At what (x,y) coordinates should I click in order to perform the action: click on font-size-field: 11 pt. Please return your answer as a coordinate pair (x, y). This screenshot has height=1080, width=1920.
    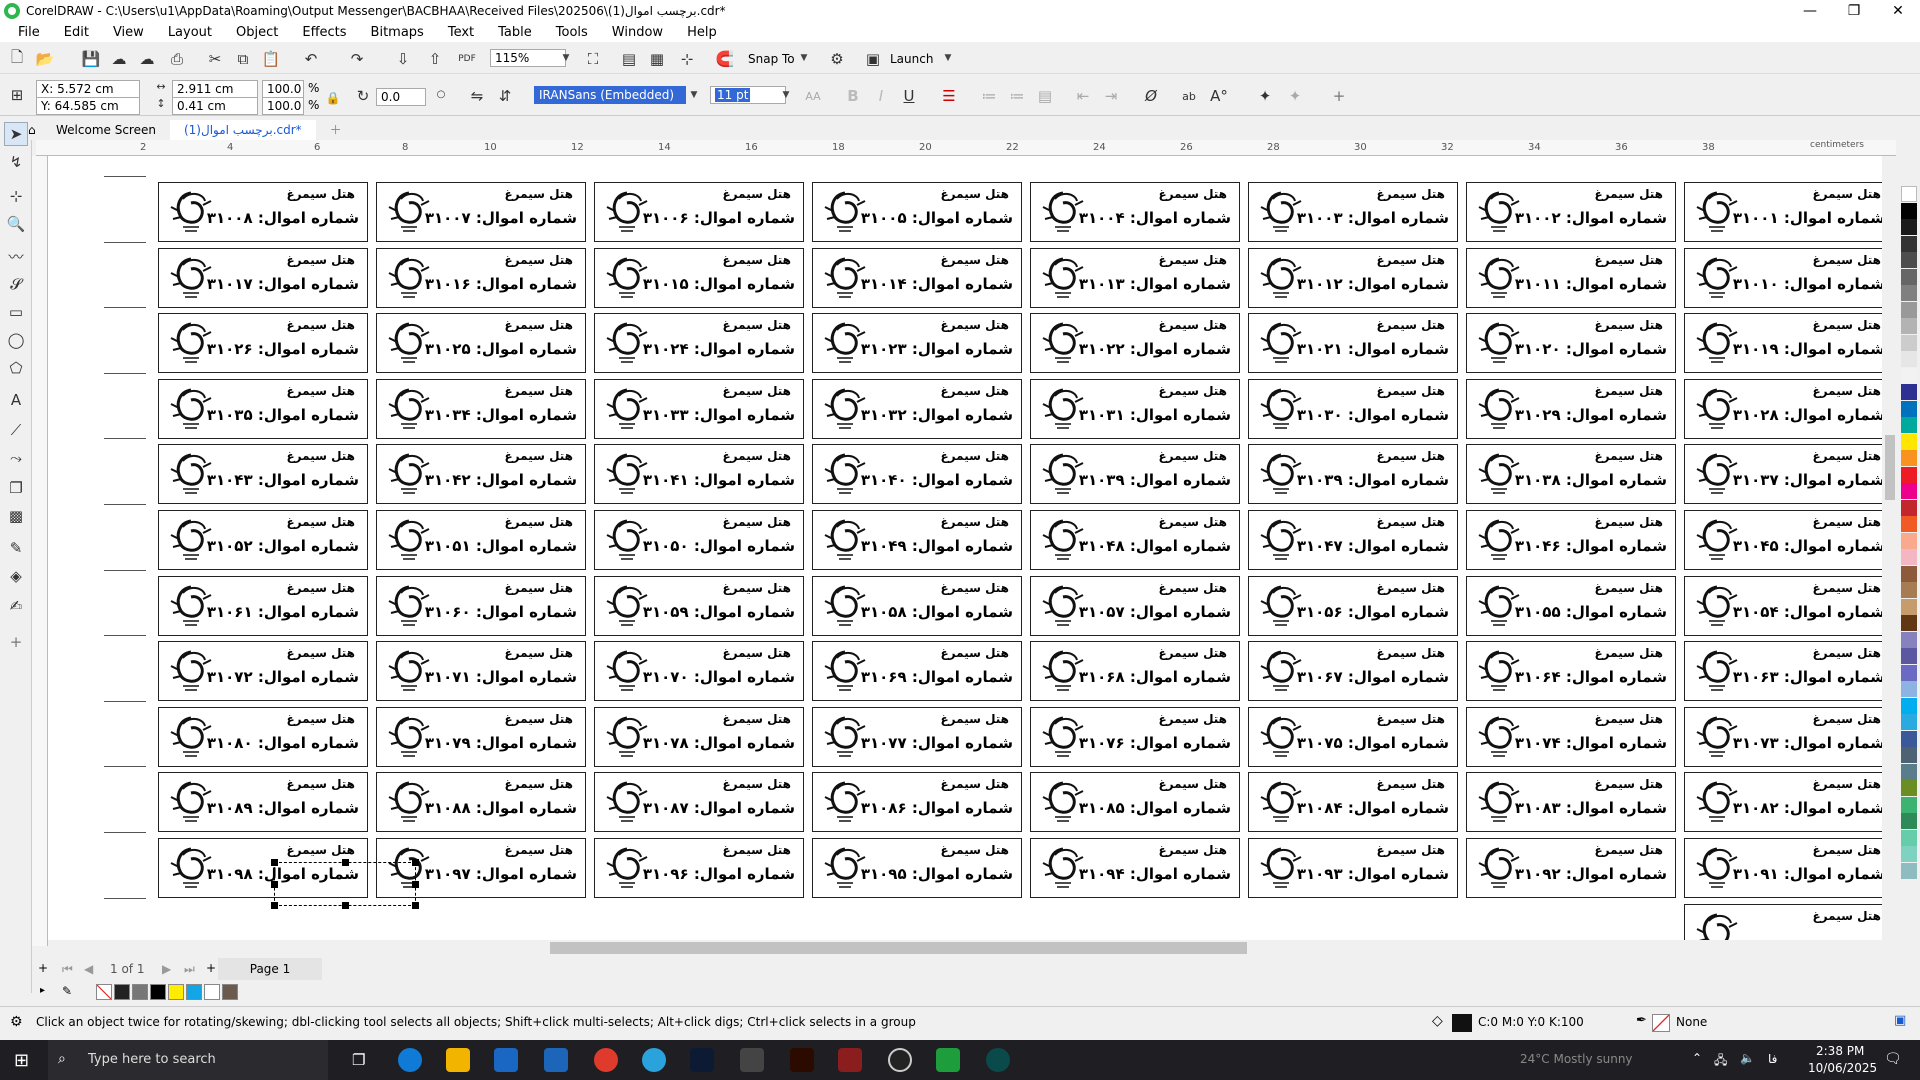
    Looking at the image, I should click on (748, 95).